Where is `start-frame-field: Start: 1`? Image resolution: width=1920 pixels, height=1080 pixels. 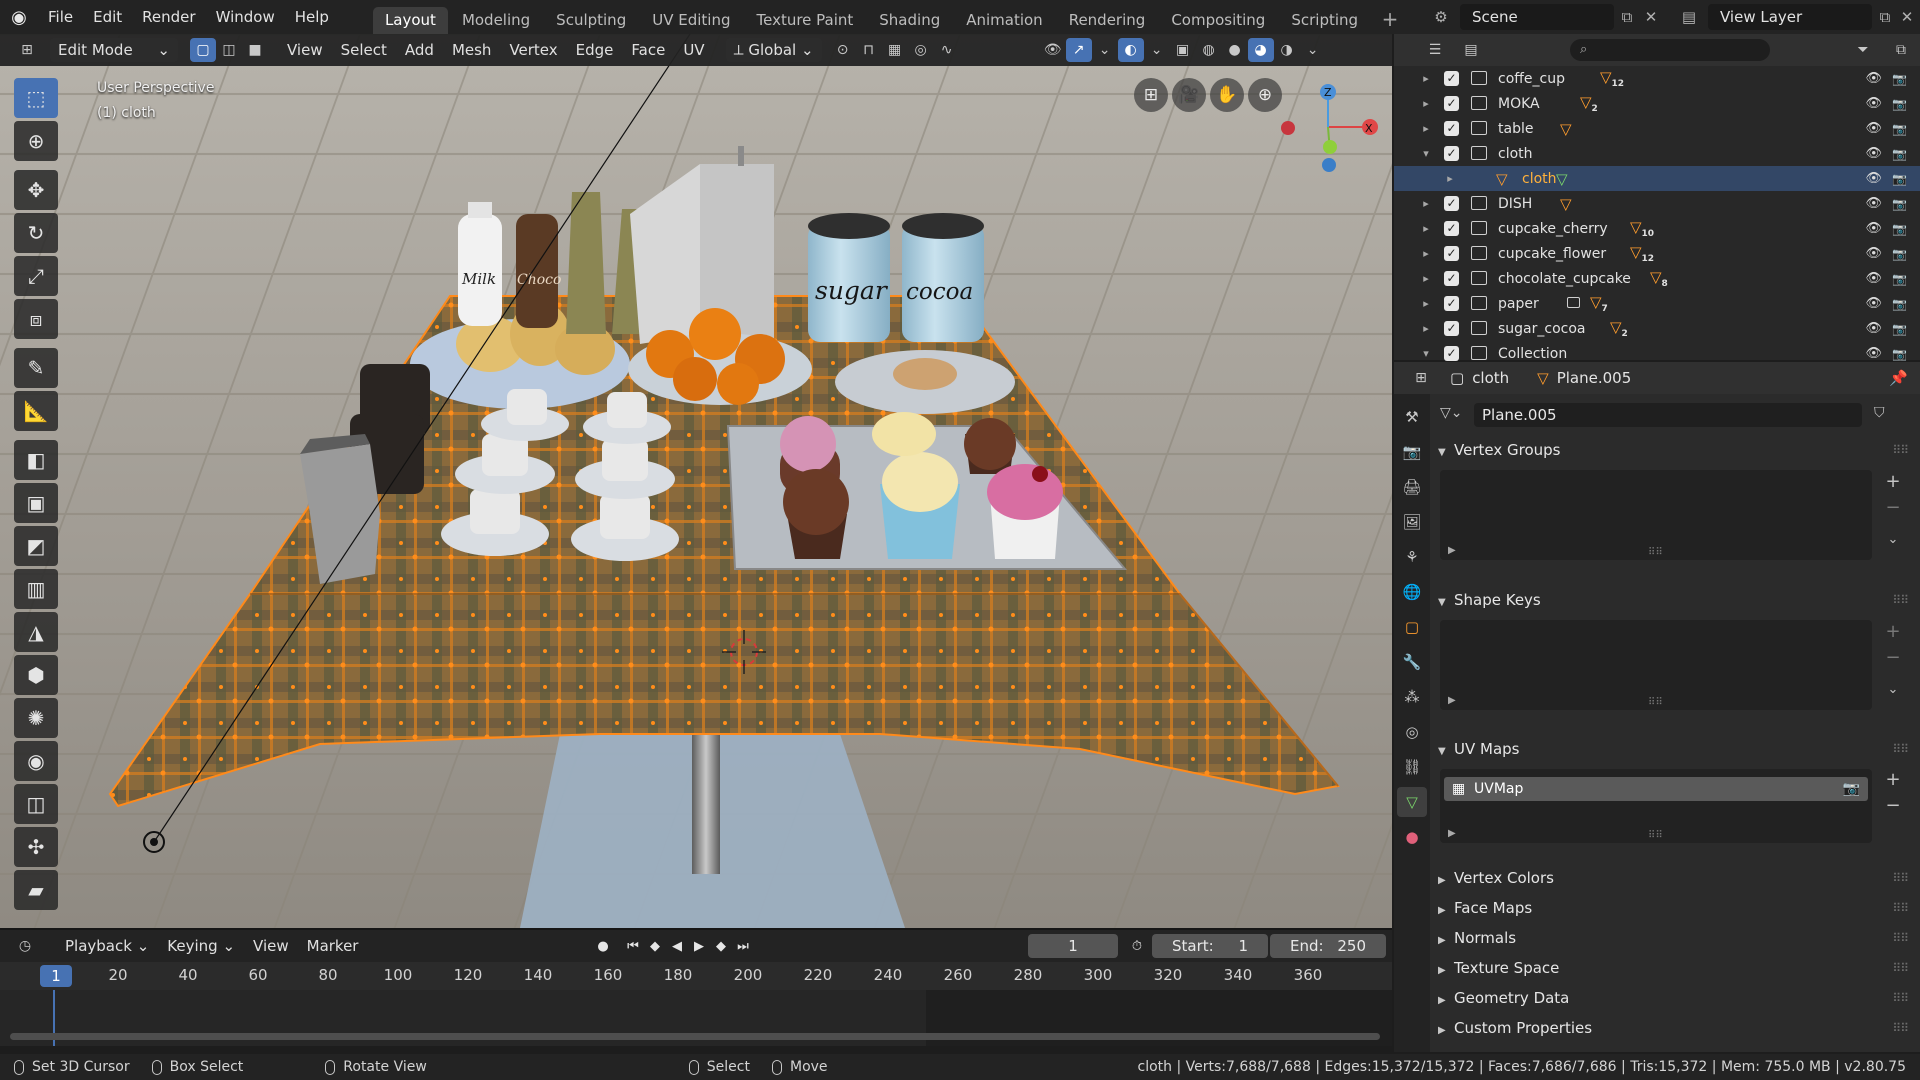 start-frame-field: Start: 1 is located at coordinates (1210, 946).